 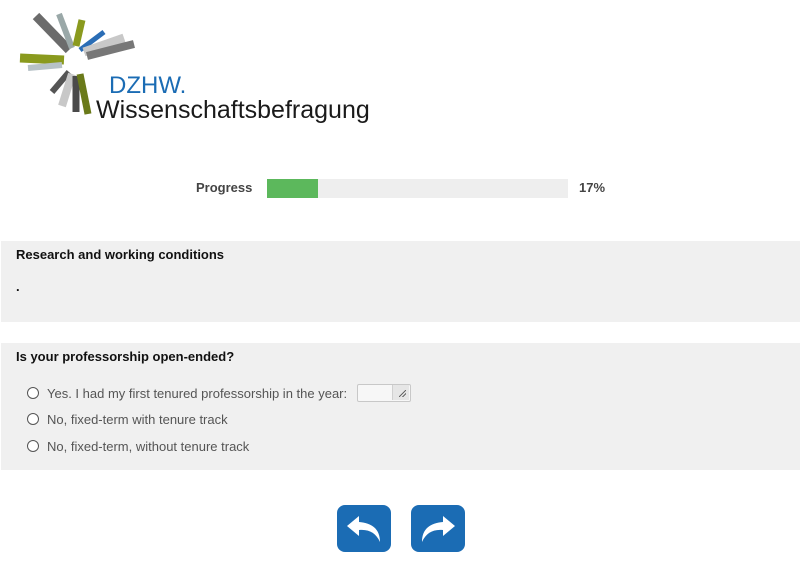 I want to click on progress-bar-fill, so click(x=293, y=188).